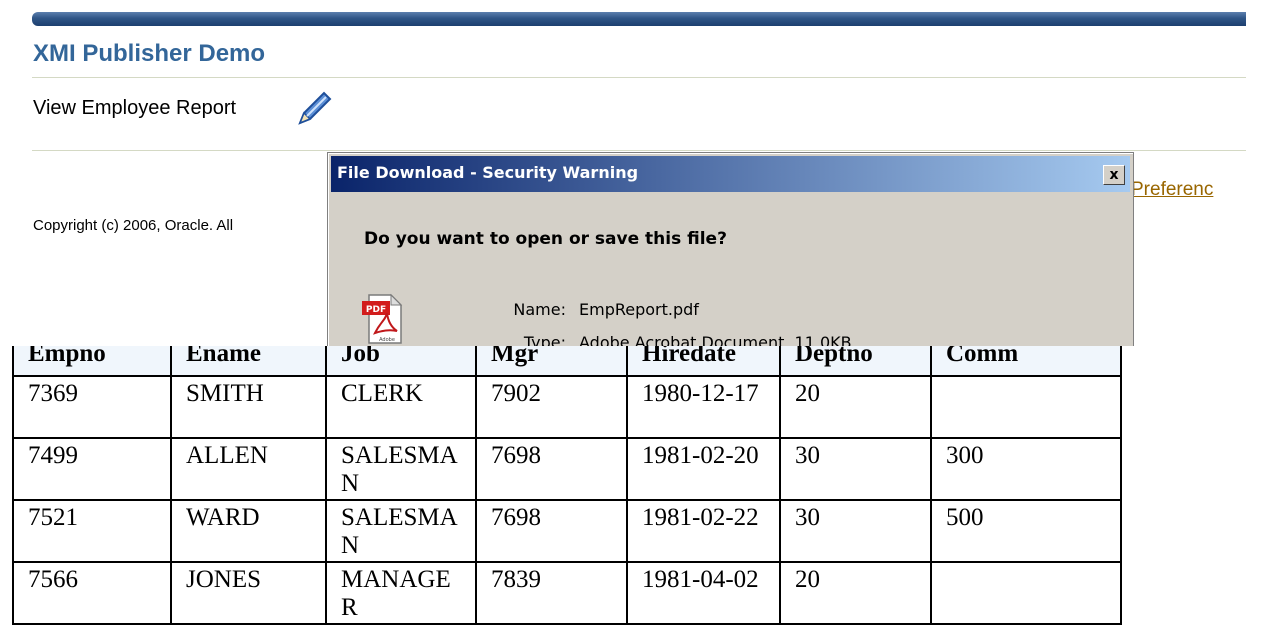 The height and width of the screenshot is (642, 1276). Describe the element at coordinates (92, 531) in the screenshot. I see `table-cell: 7521` at that location.